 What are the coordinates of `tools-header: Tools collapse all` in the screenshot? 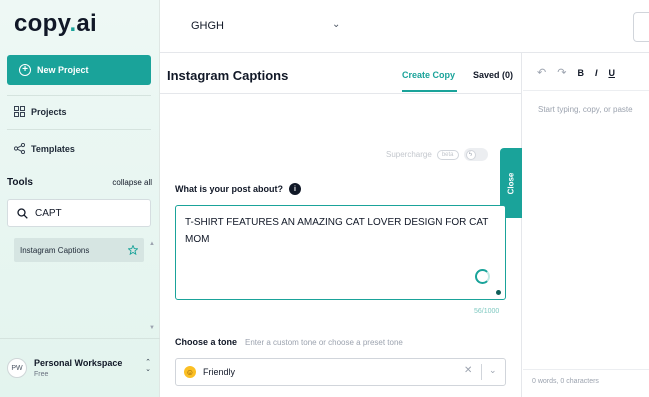 It's located at (79, 182).